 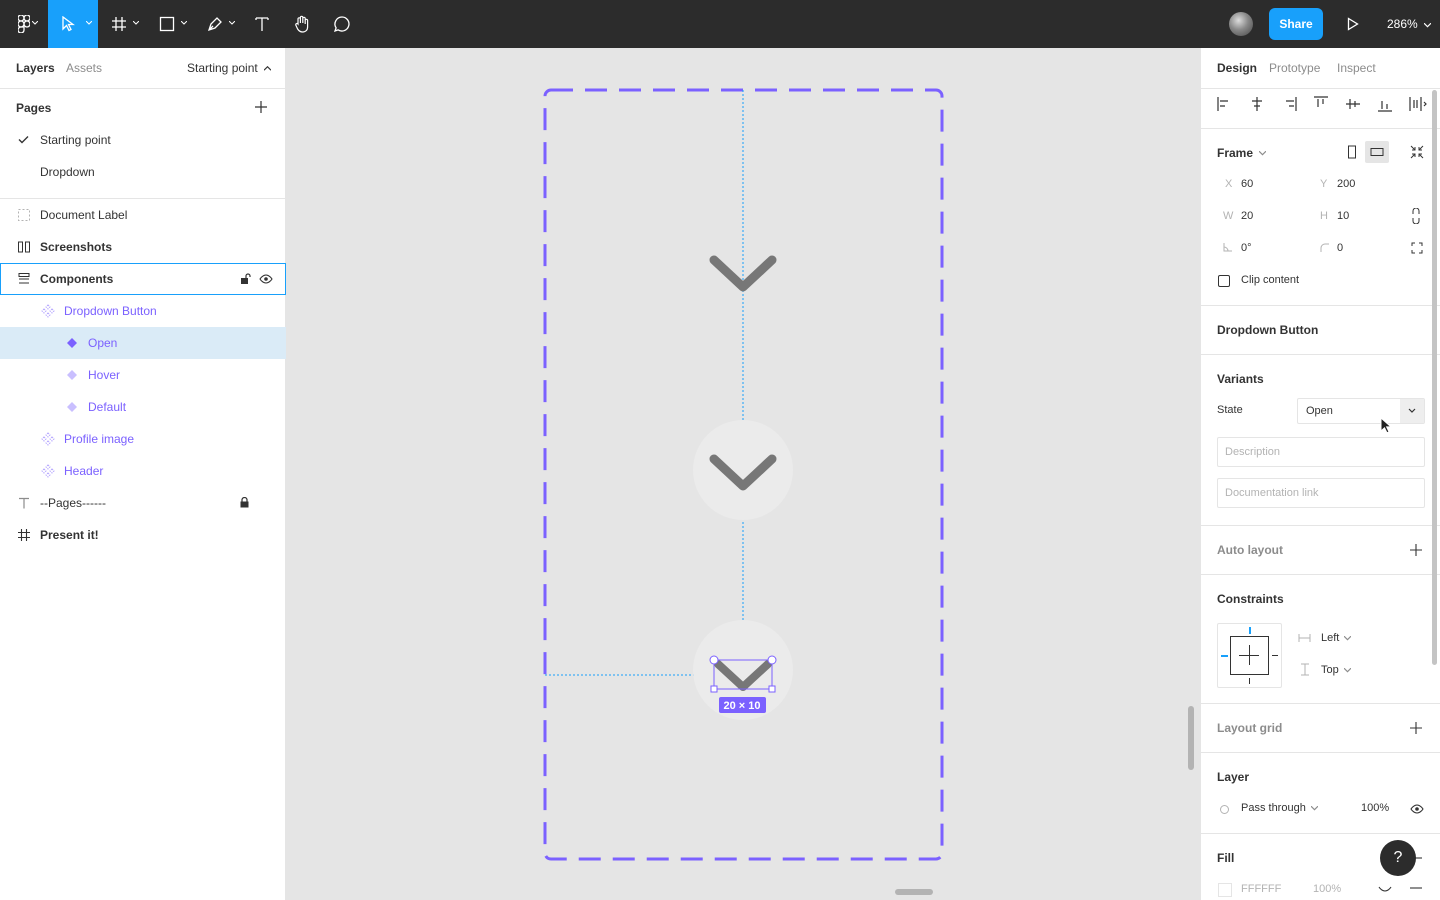 What do you see at coordinates (24, 247) in the screenshot?
I see `columns-frame-icon` at bounding box center [24, 247].